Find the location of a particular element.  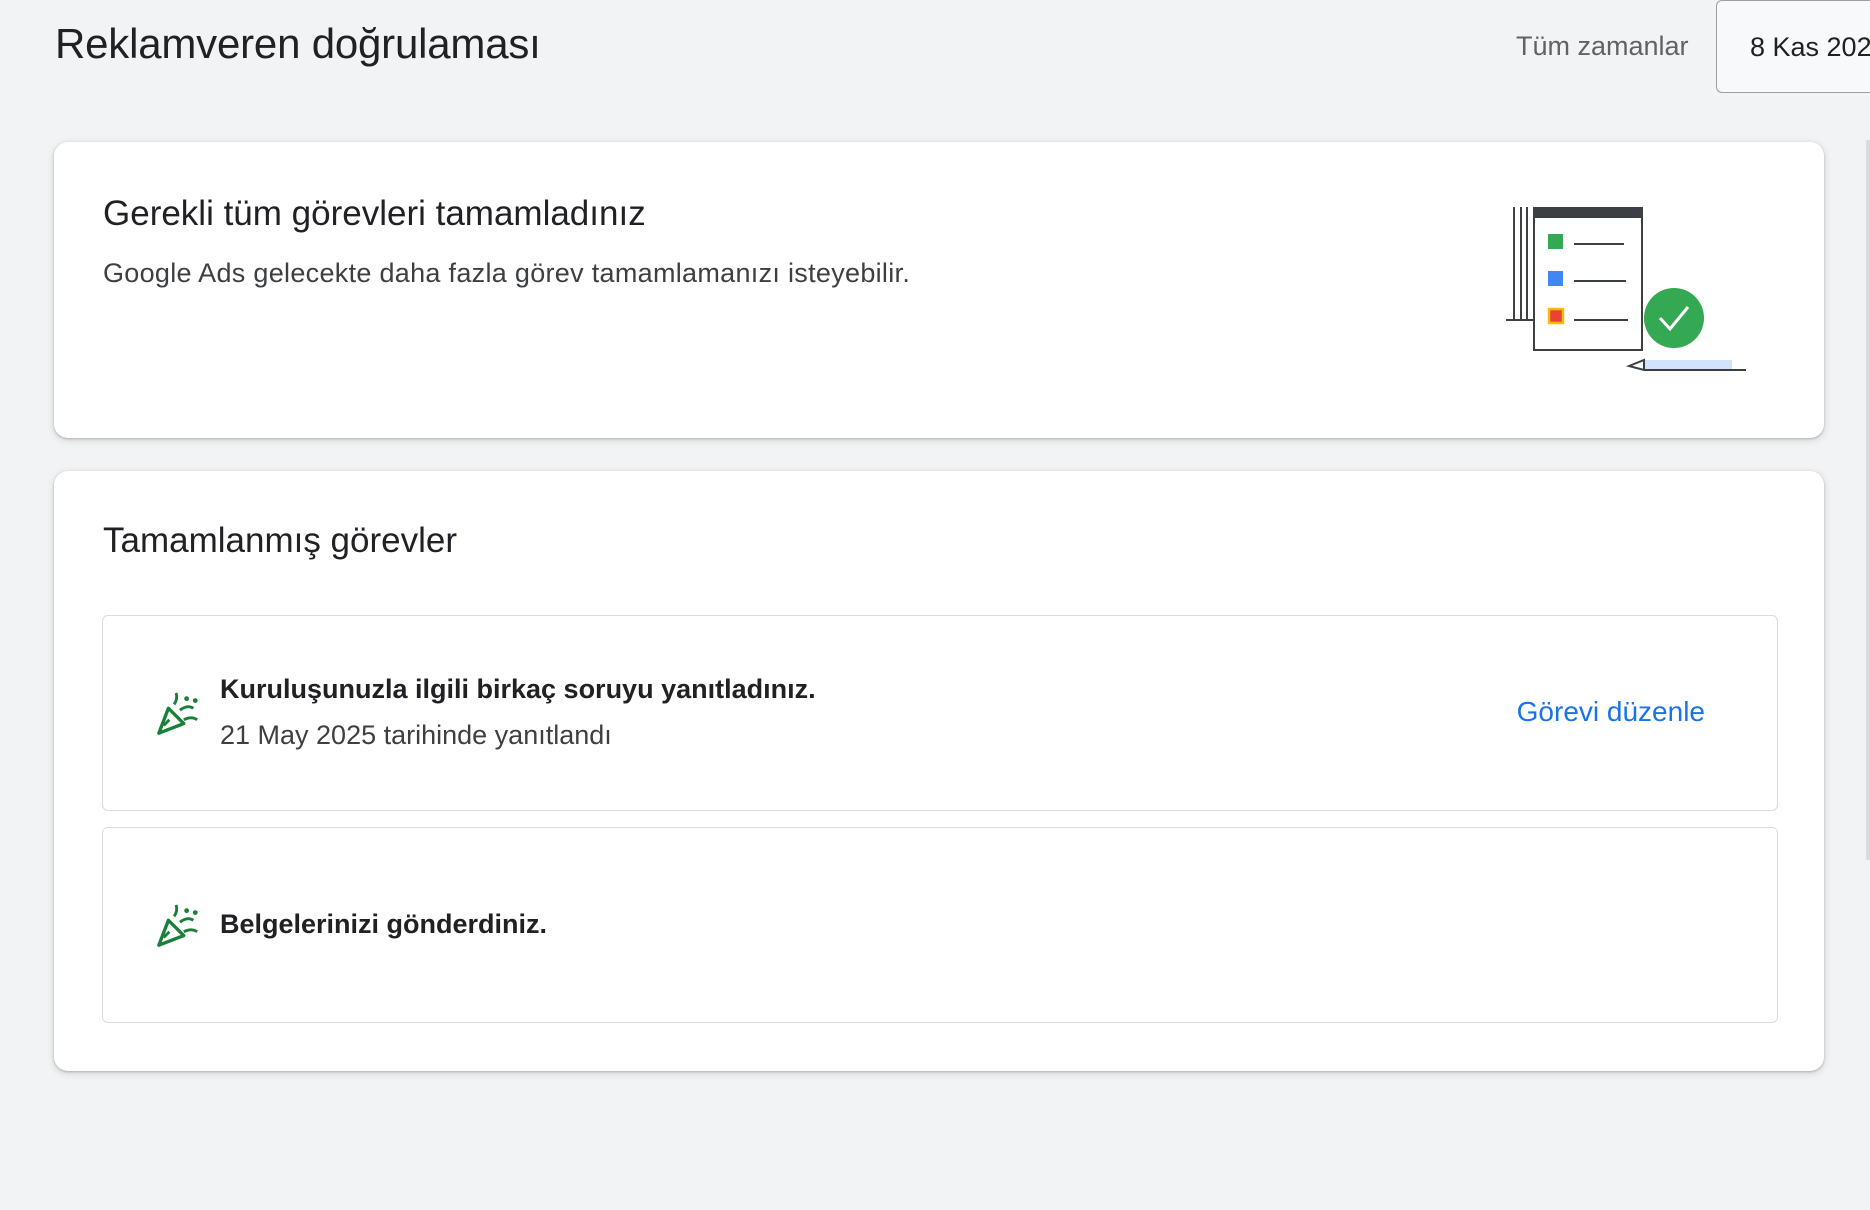

task-title: Belgelerinizi gönderdiniz. is located at coordinates (384, 924).